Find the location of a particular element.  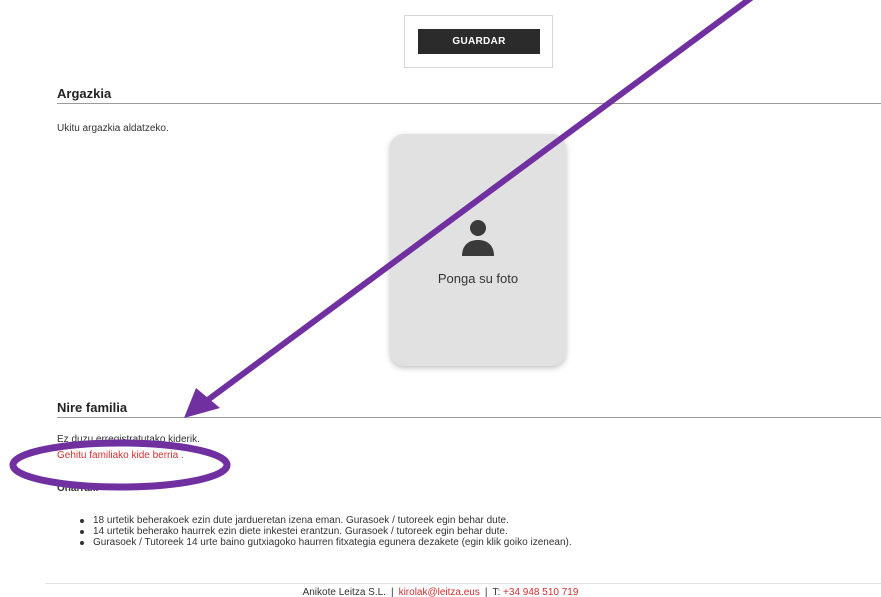

profile-photo-placeholder: Ponga su foto is located at coordinates (478, 250).